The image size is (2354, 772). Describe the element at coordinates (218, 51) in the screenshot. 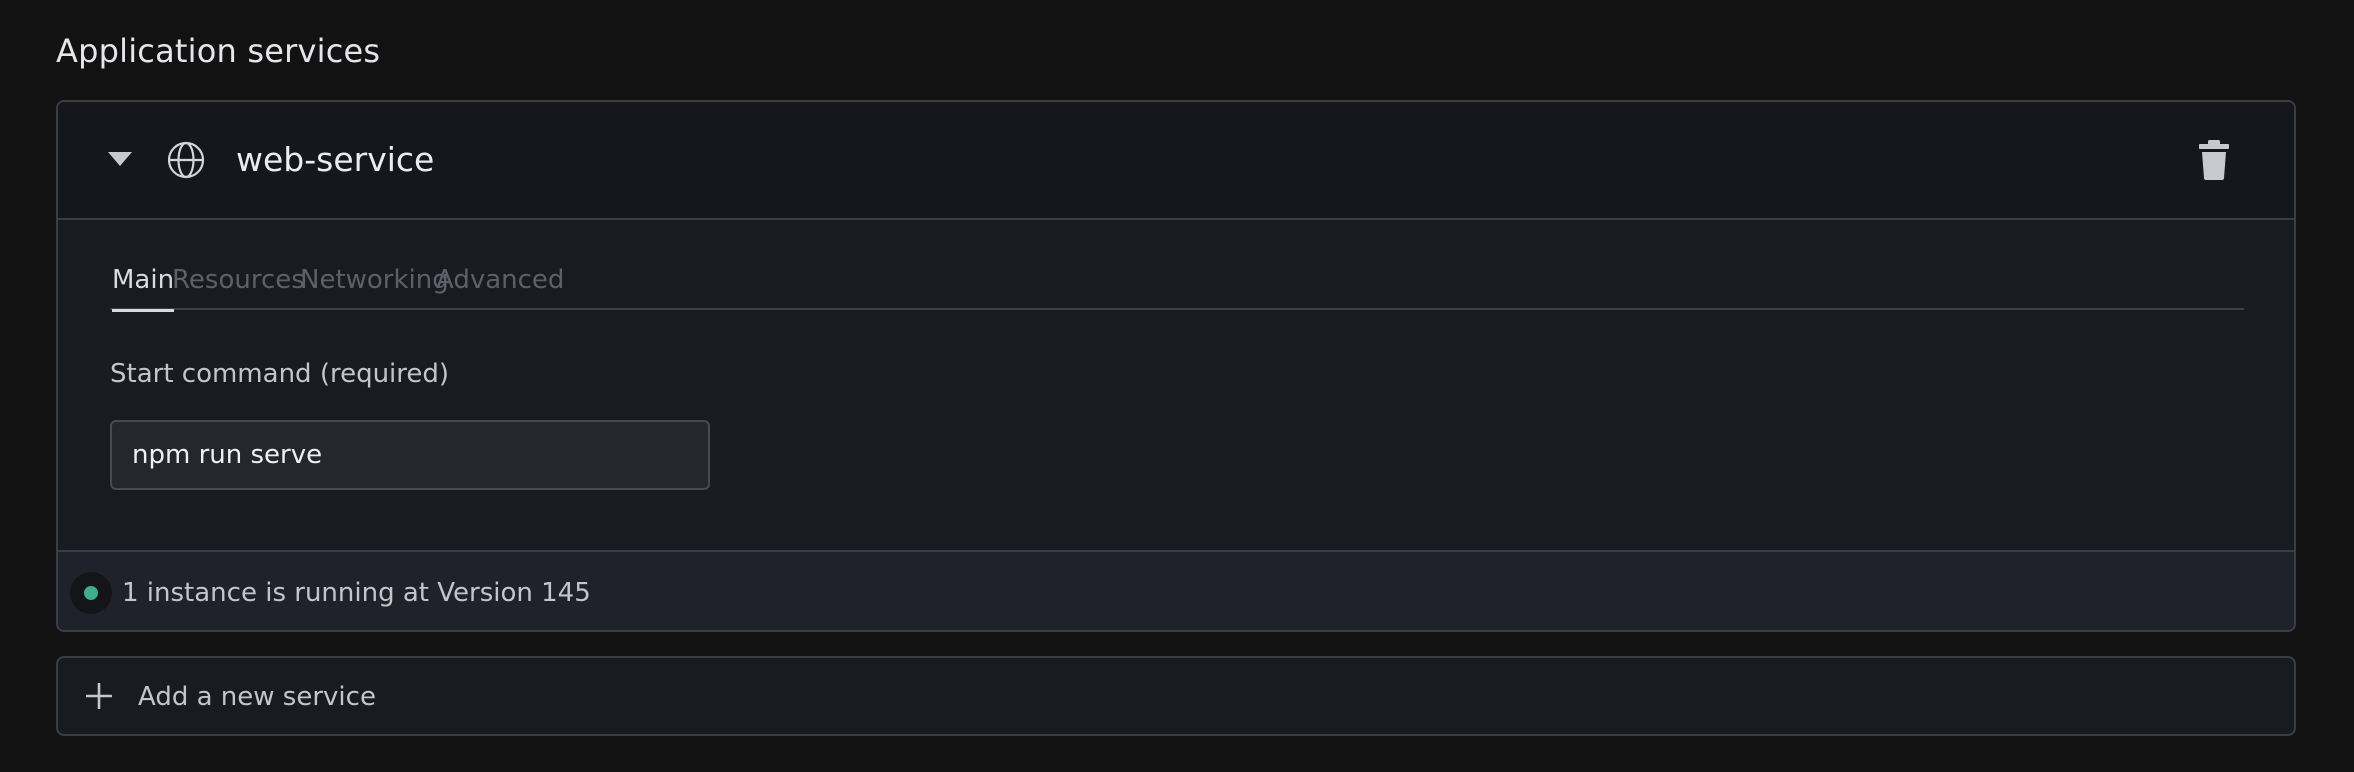

I see `page-title: Application services` at that location.